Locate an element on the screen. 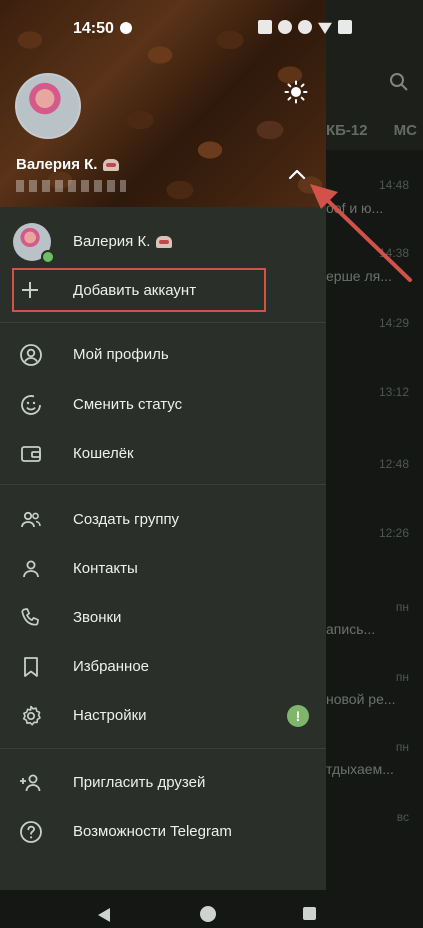 Image resolution: width=423 pixels, height=928 pixels. menu-item-wallet: Кошелёк is located at coordinates (163, 454).